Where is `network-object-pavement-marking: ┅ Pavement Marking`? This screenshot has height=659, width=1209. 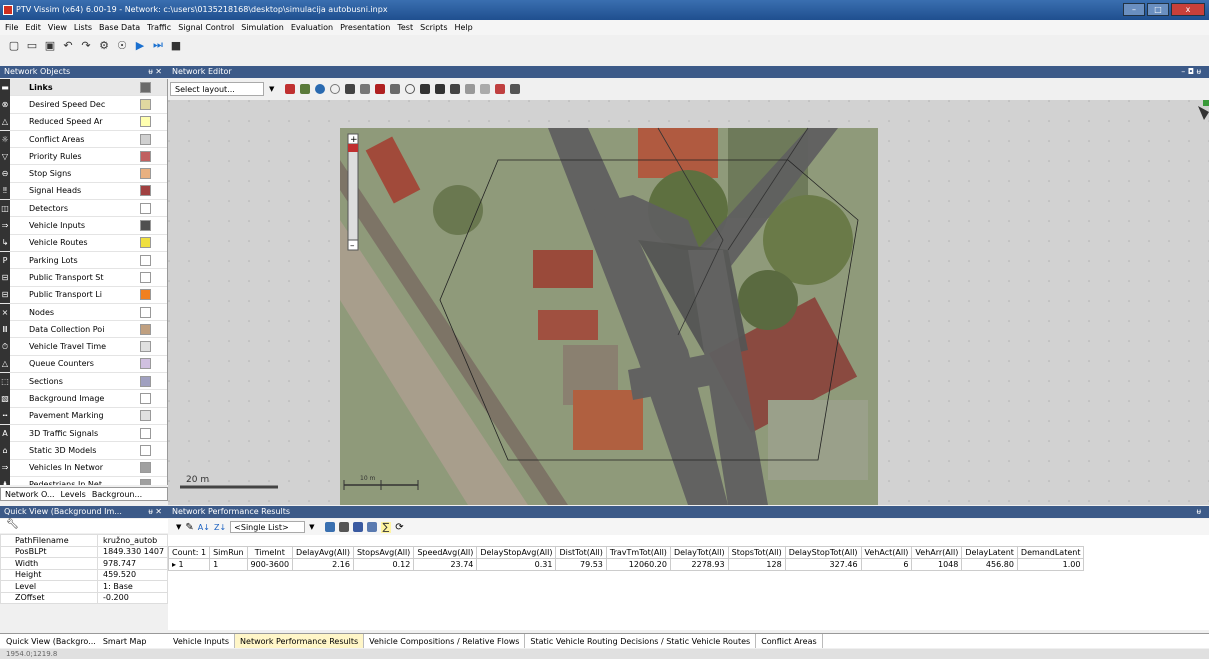 network-object-pavement-marking: ┅ Pavement Marking is located at coordinates (83, 416).